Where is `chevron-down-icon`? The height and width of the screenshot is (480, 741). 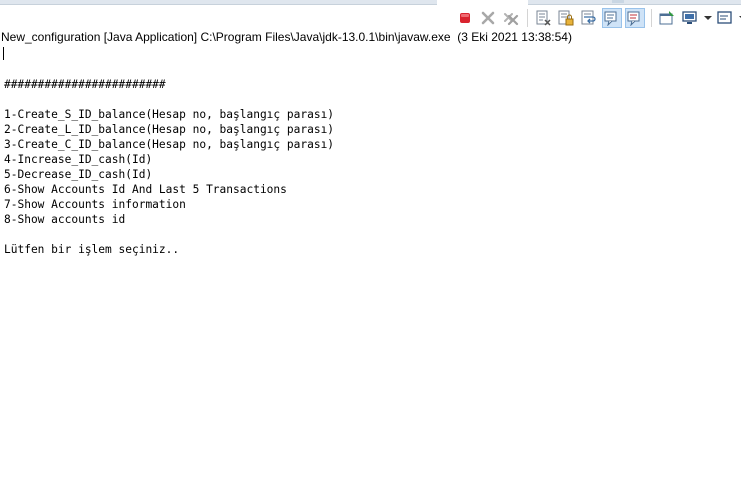
chevron-down-icon is located at coordinates (708, 18).